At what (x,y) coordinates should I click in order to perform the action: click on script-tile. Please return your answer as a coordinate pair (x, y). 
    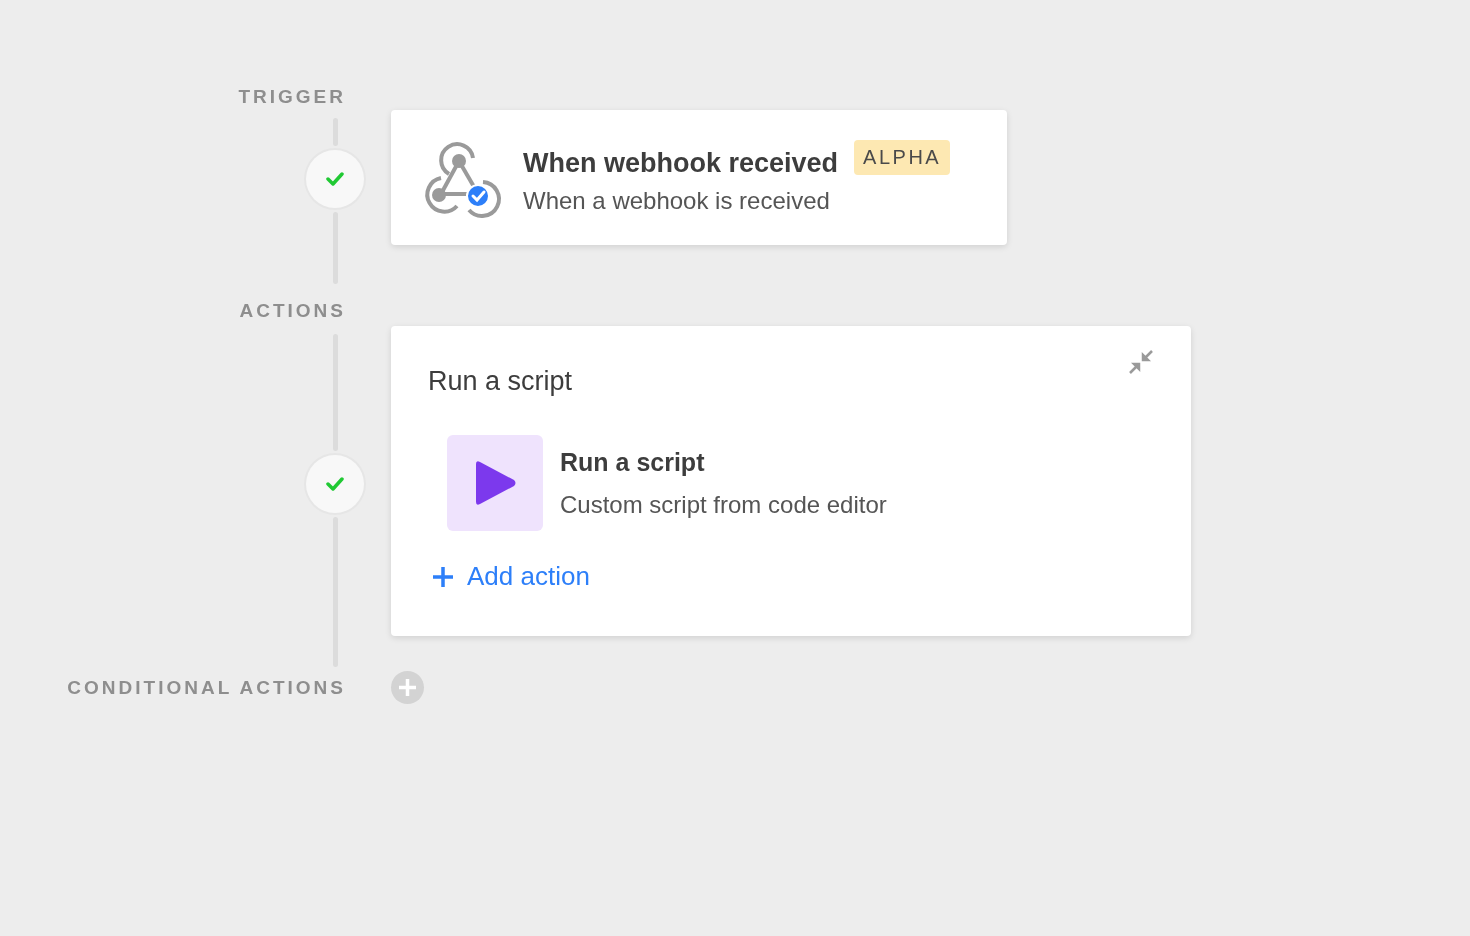
    Looking at the image, I should click on (495, 483).